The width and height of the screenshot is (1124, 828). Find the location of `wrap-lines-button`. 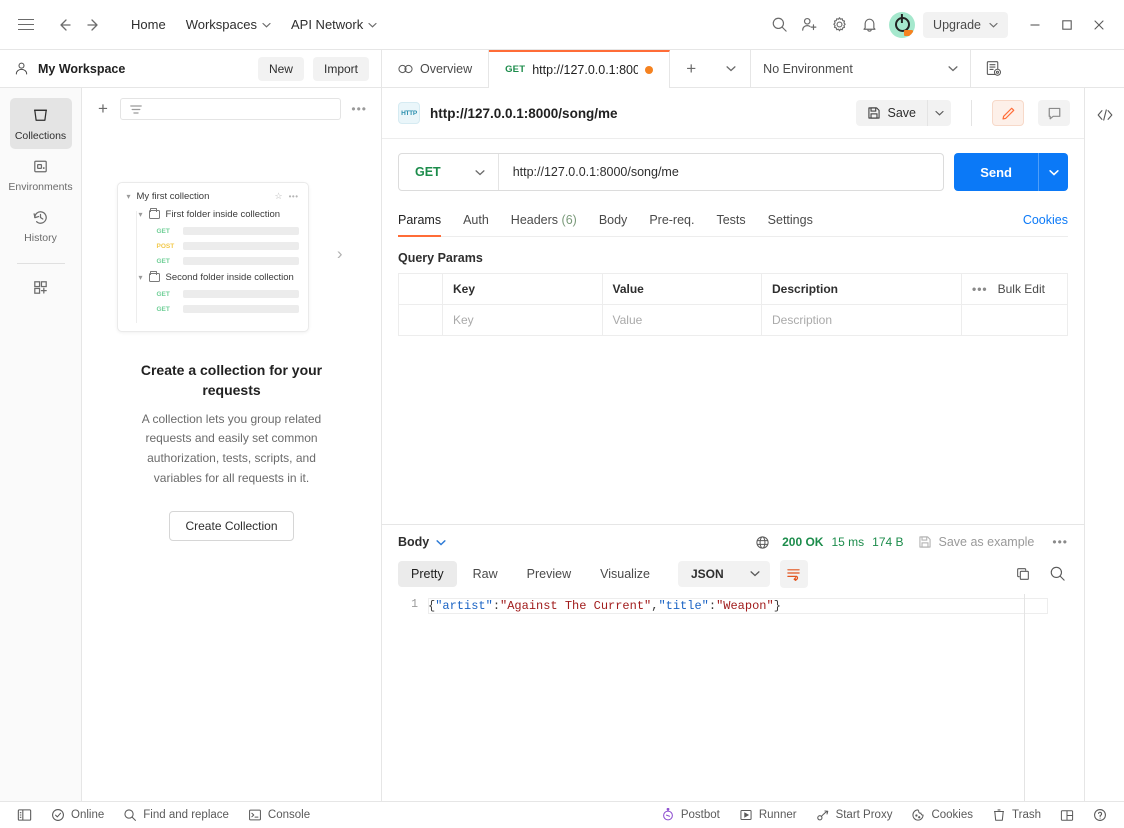

wrap-lines-button is located at coordinates (793, 573).